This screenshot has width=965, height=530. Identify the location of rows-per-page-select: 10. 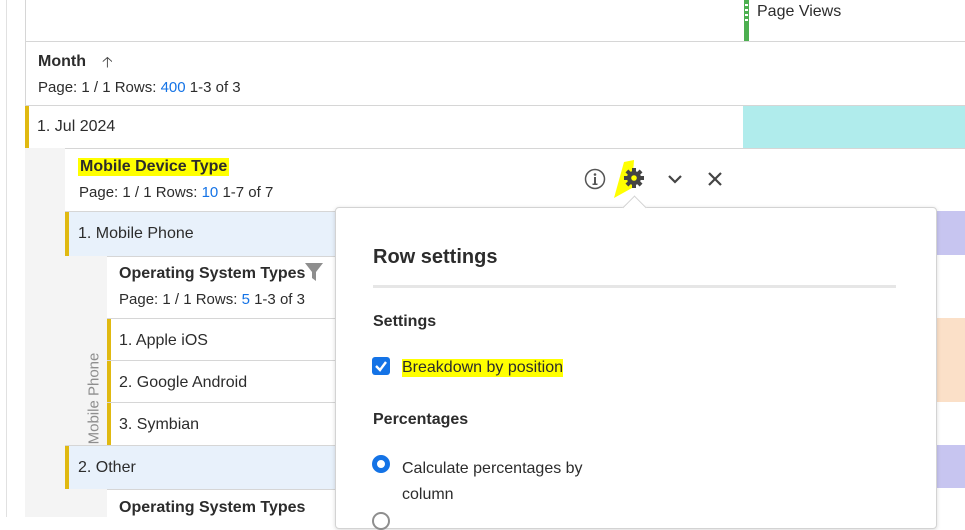
(210, 192).